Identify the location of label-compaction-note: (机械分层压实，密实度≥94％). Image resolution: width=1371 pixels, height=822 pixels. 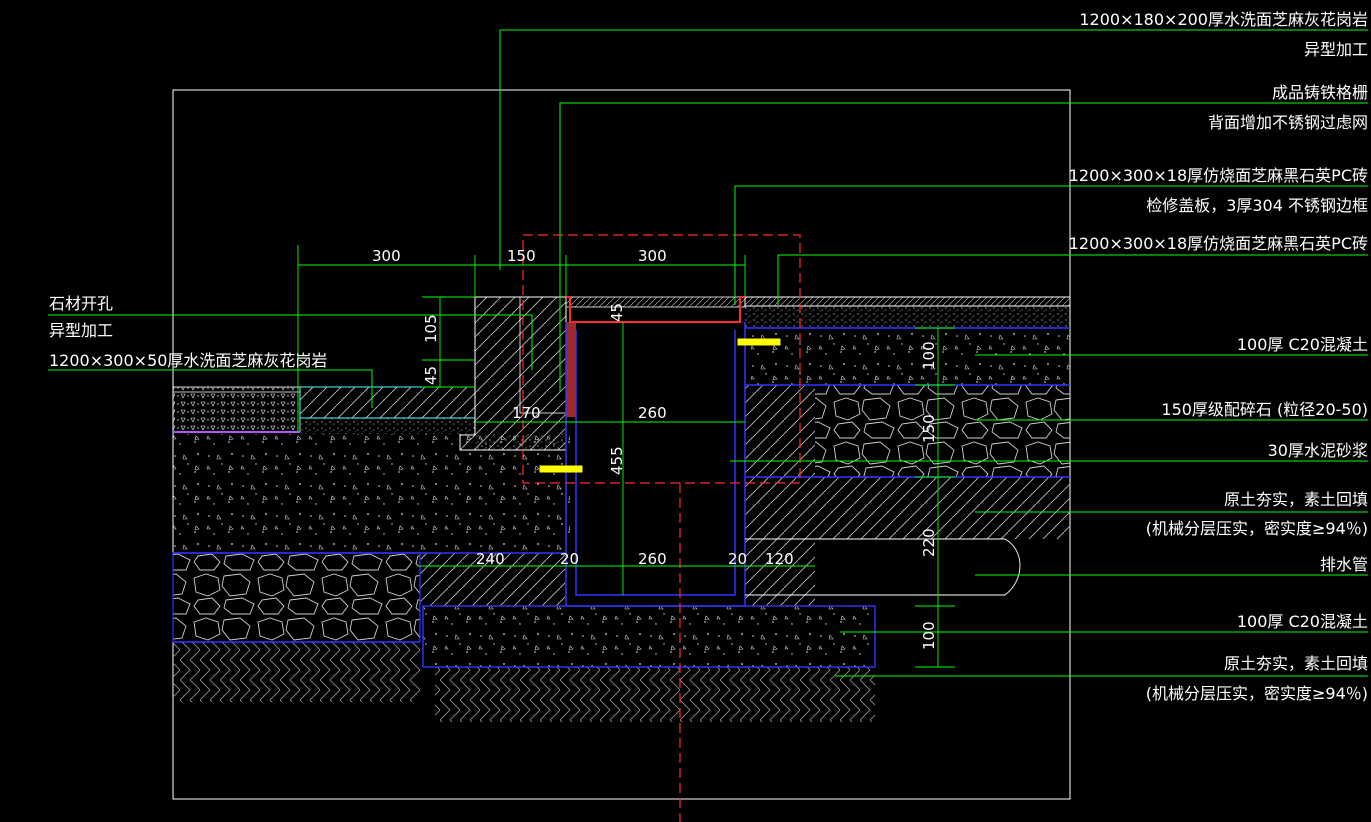
(1256, 528).